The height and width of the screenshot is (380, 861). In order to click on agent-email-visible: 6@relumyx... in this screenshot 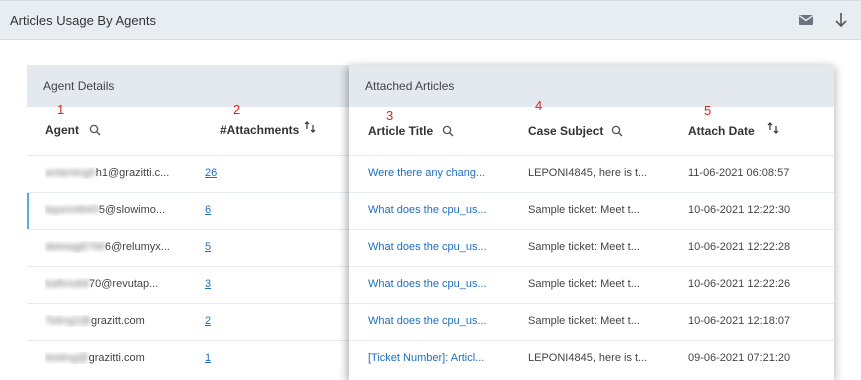, I will do `click(137, 247)`.